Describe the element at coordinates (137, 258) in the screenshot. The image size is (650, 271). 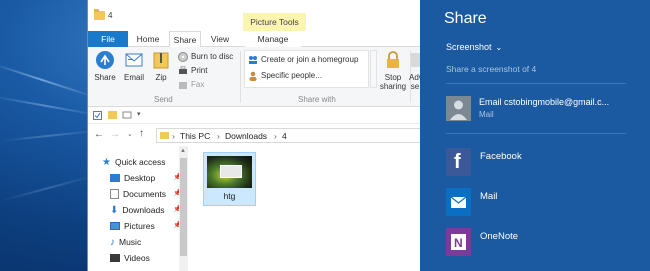
I see `nav-label: Videos` at that location.